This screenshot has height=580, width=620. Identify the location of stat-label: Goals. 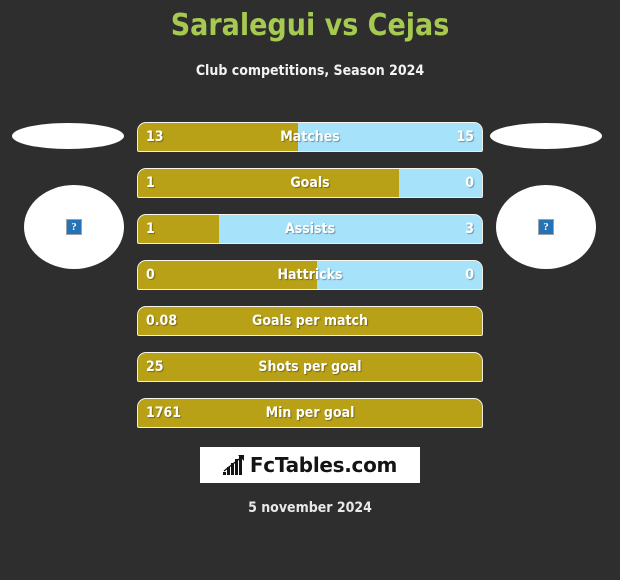
(310, 183).